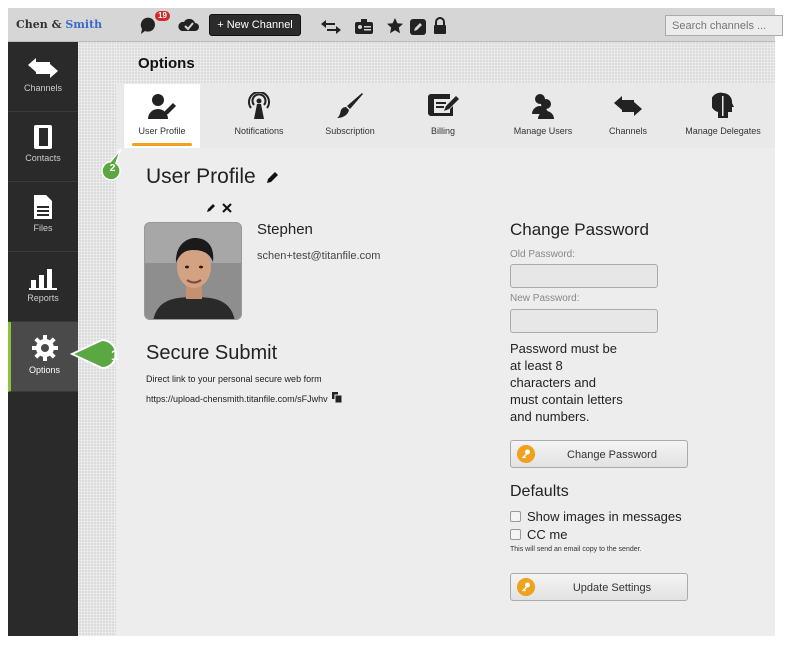 The width and height of the screenshot is (785, 646). I want to click on password-rule-line: characters and, so click(553, 382).